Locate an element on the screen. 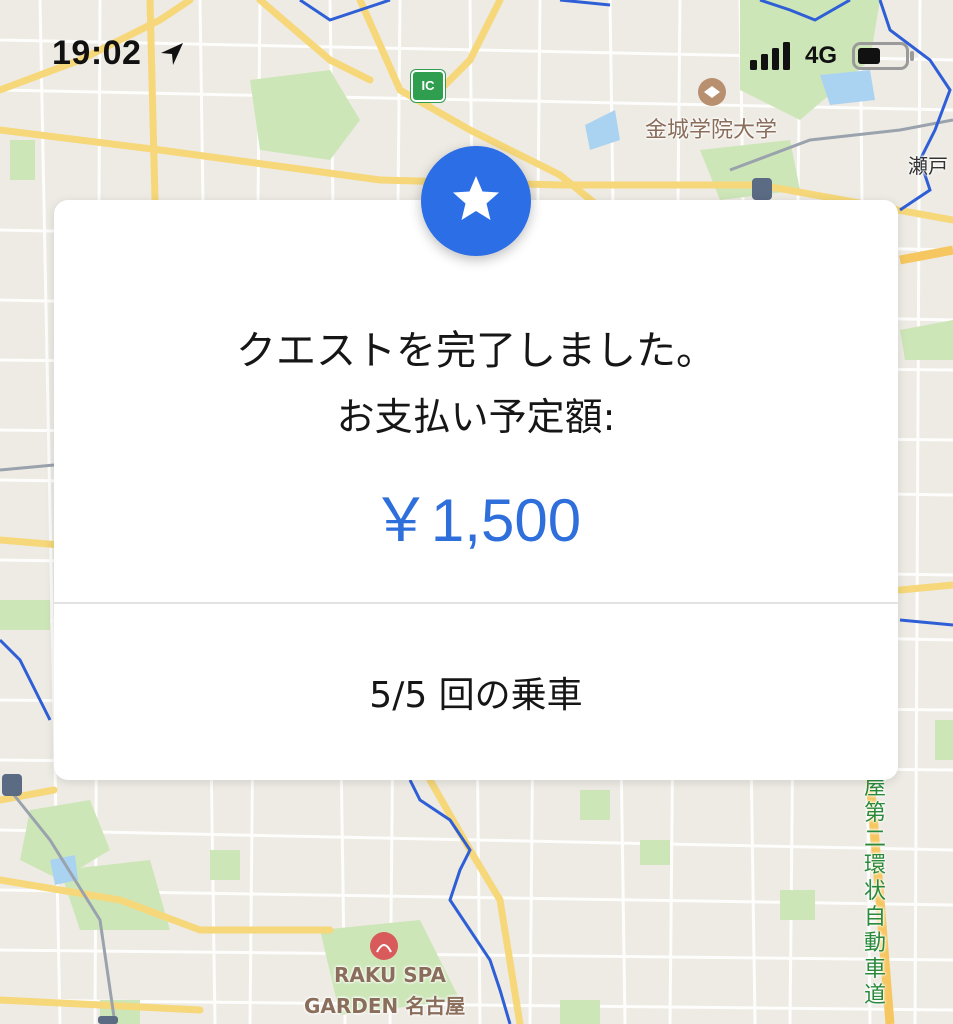  map-label-spa-line2: GARDEN 名古屋 is located at coordinates (385, 1006).